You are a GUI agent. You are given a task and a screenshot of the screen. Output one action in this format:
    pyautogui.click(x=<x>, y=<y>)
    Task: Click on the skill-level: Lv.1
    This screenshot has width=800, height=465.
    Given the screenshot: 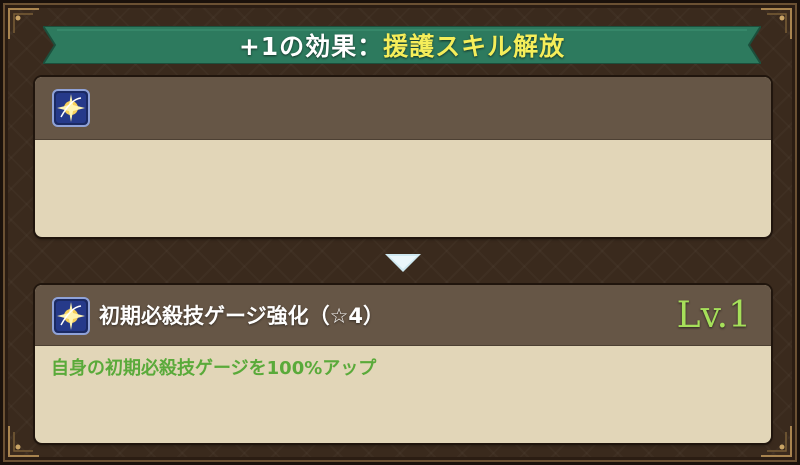 What is the action you would take?
    pyautogui.click(x=713, y=315)
    